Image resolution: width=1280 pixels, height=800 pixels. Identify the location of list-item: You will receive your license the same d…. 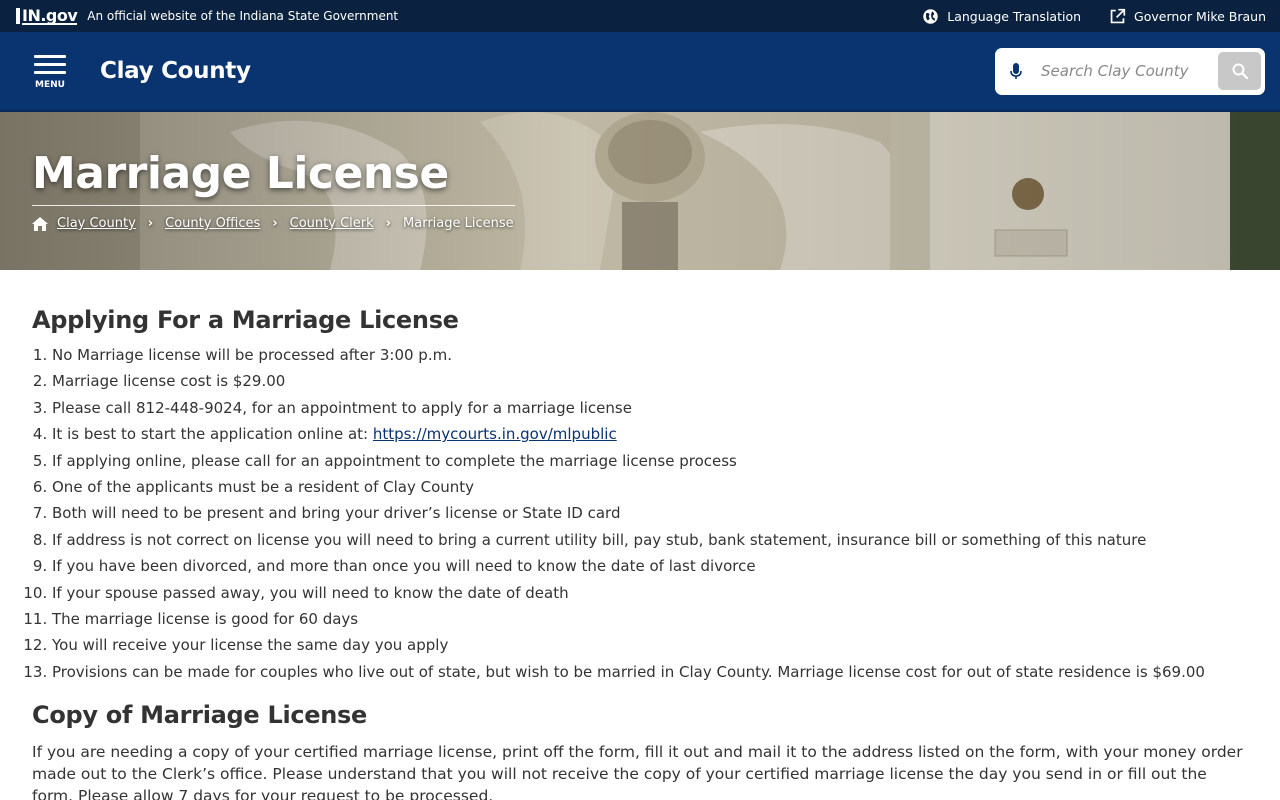
(650, 645).